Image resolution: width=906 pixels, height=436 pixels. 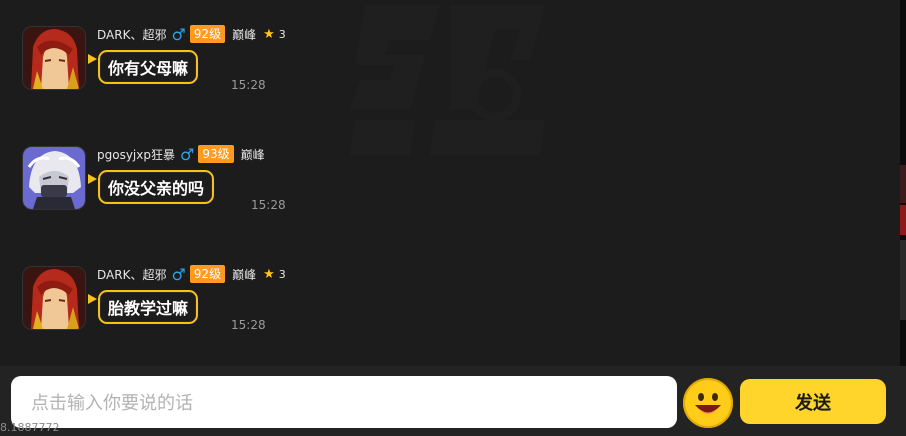 I want to click on game-logo-watermark, so click(x=447, y=80).